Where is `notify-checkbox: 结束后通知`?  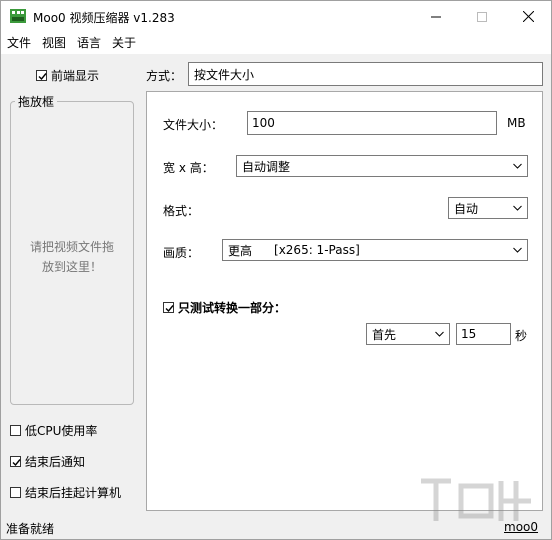 notify-checkbox: 结束后通知 is located at coordinates (47, 461).